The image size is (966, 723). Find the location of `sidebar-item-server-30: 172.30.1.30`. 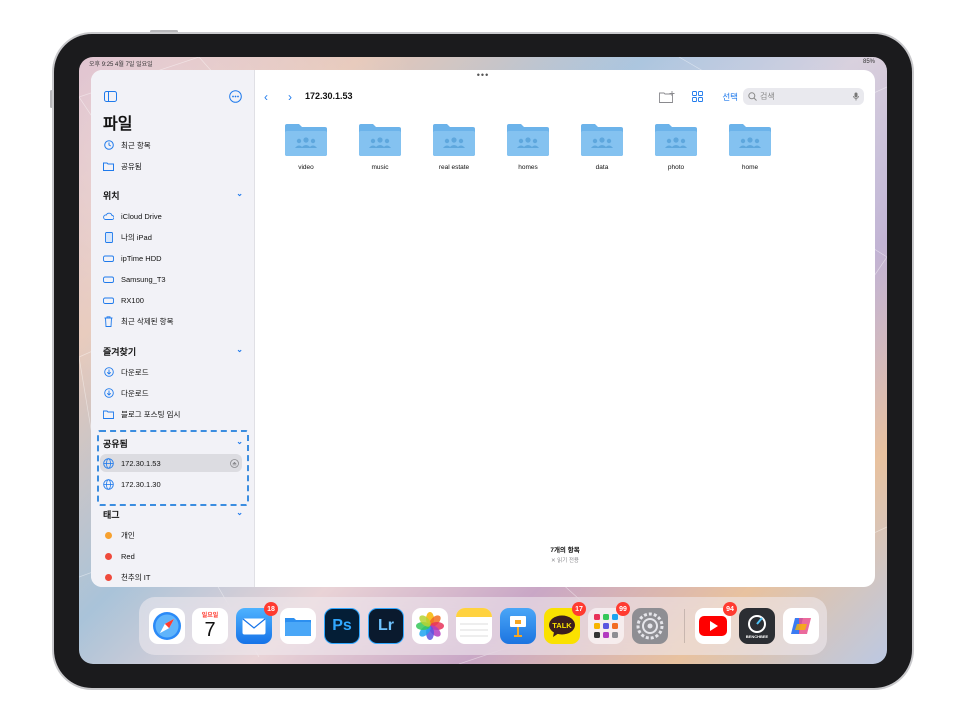

sidebar-item-server-30: 172.30.1.30 is located at coordinates (175, 484).